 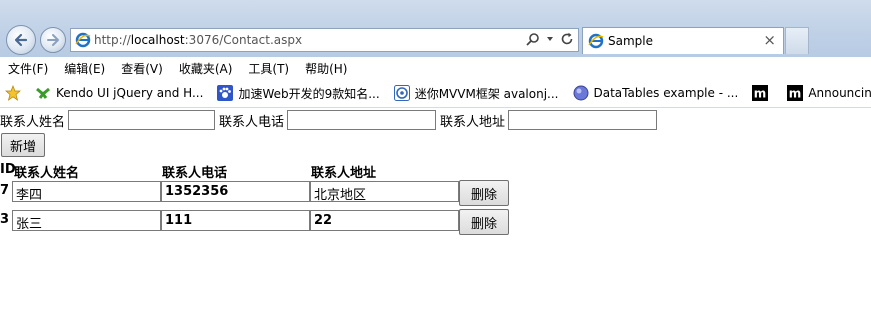 What do you see at coordinates (580, 93) in the screenshot?
I see `globe-icon` at bounding box center [580, 93].